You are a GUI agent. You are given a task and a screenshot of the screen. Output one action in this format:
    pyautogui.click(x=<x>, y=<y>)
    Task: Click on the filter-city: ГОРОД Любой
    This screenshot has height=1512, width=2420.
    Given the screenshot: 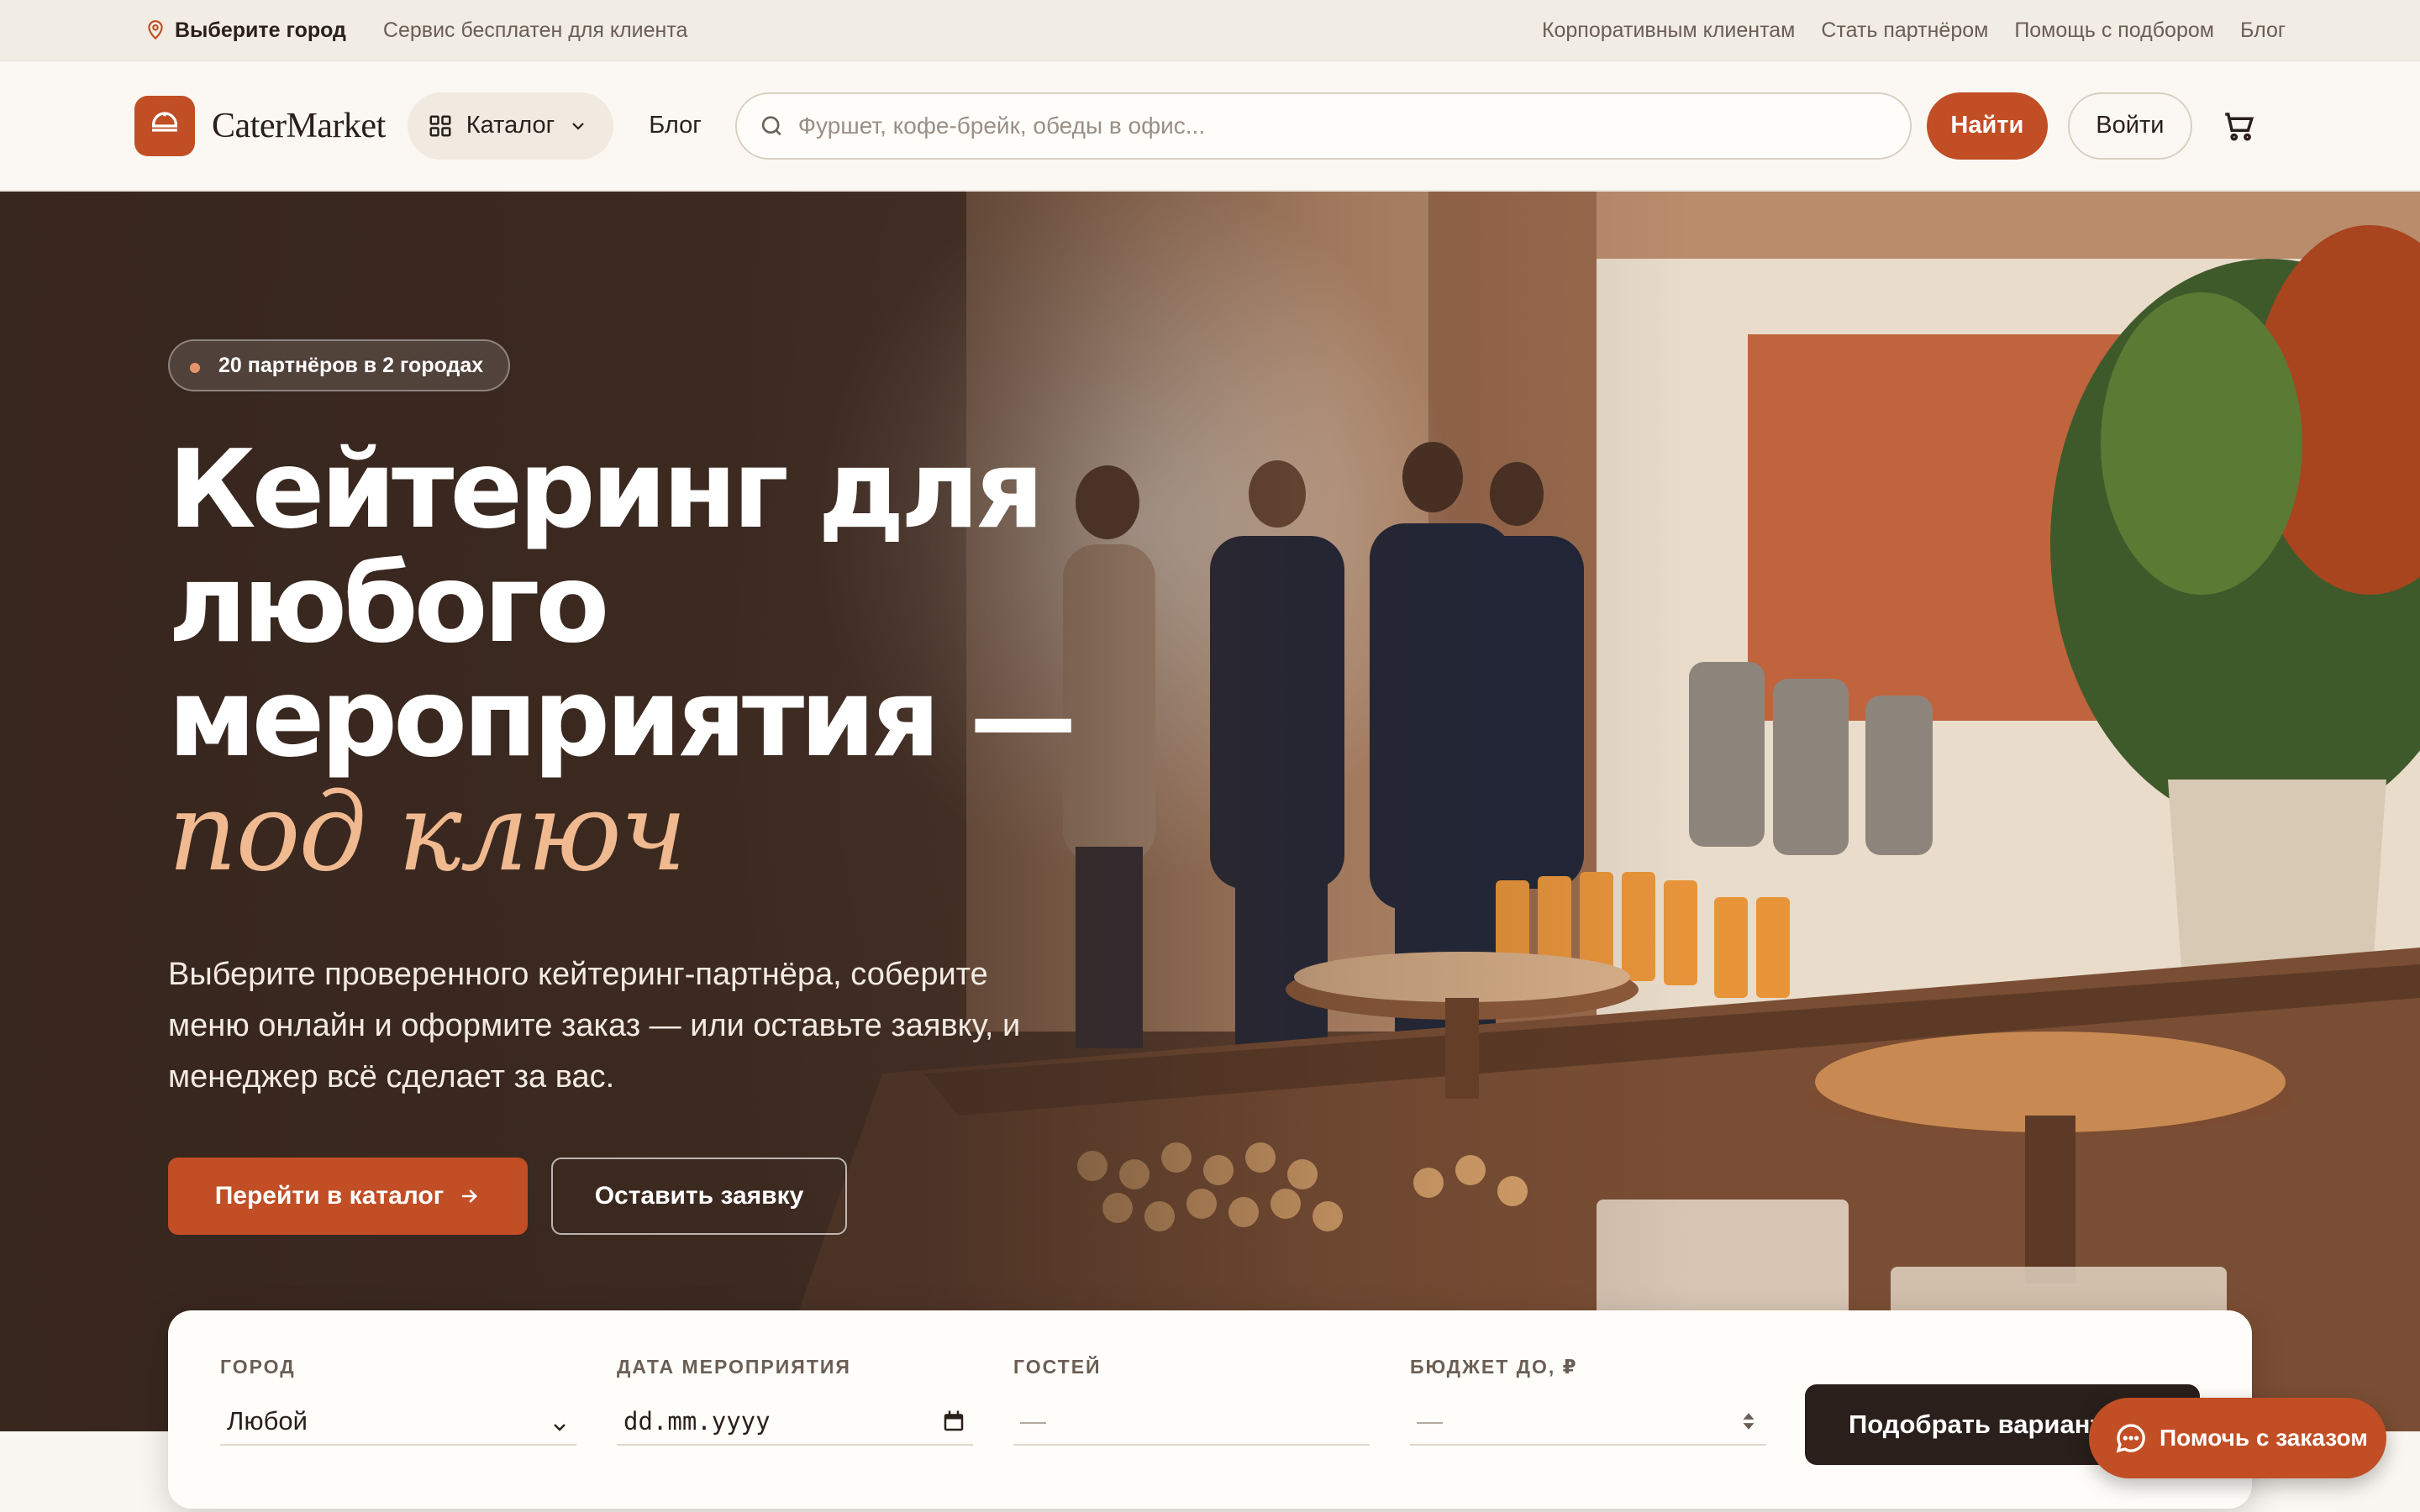 What is the action you would take?
    pyautogui.click(x=398, y=1401)
    